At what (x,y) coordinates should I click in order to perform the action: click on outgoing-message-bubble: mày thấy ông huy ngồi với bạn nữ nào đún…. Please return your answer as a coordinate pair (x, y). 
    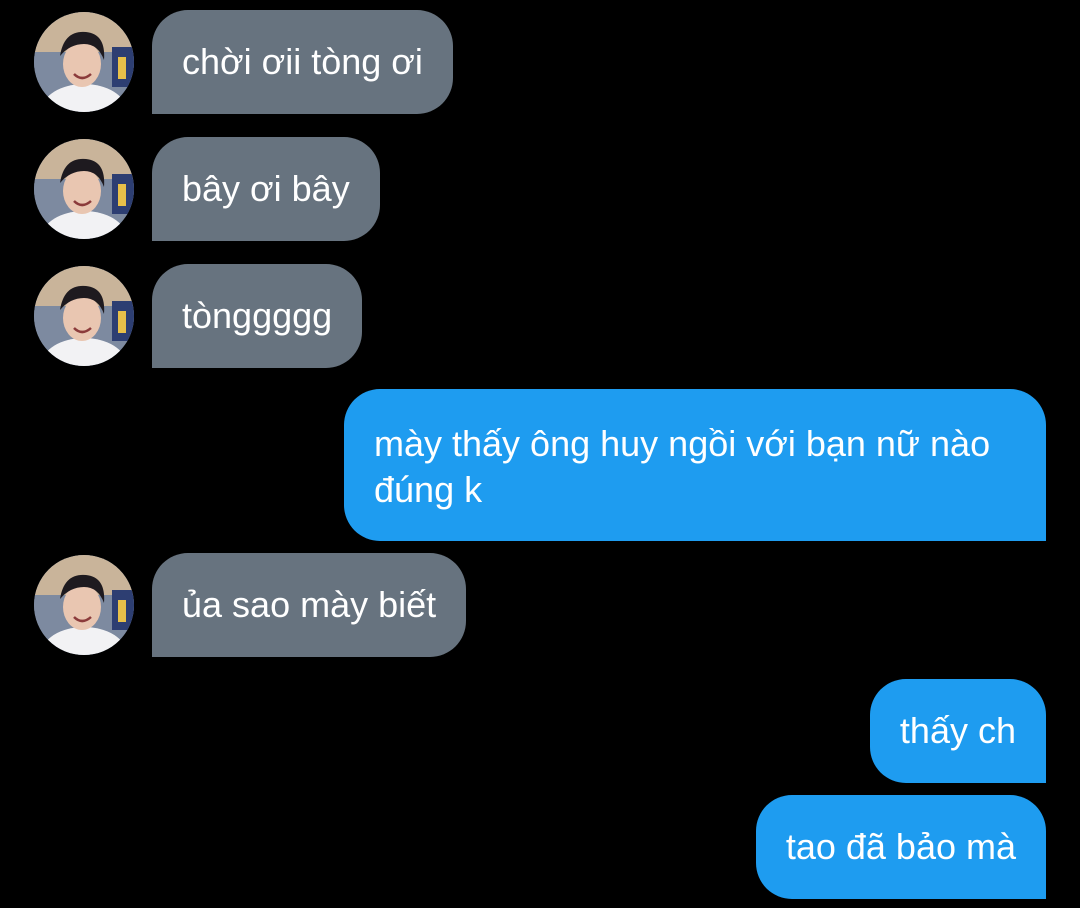
    Looking at the image, I should click on (695, 465).